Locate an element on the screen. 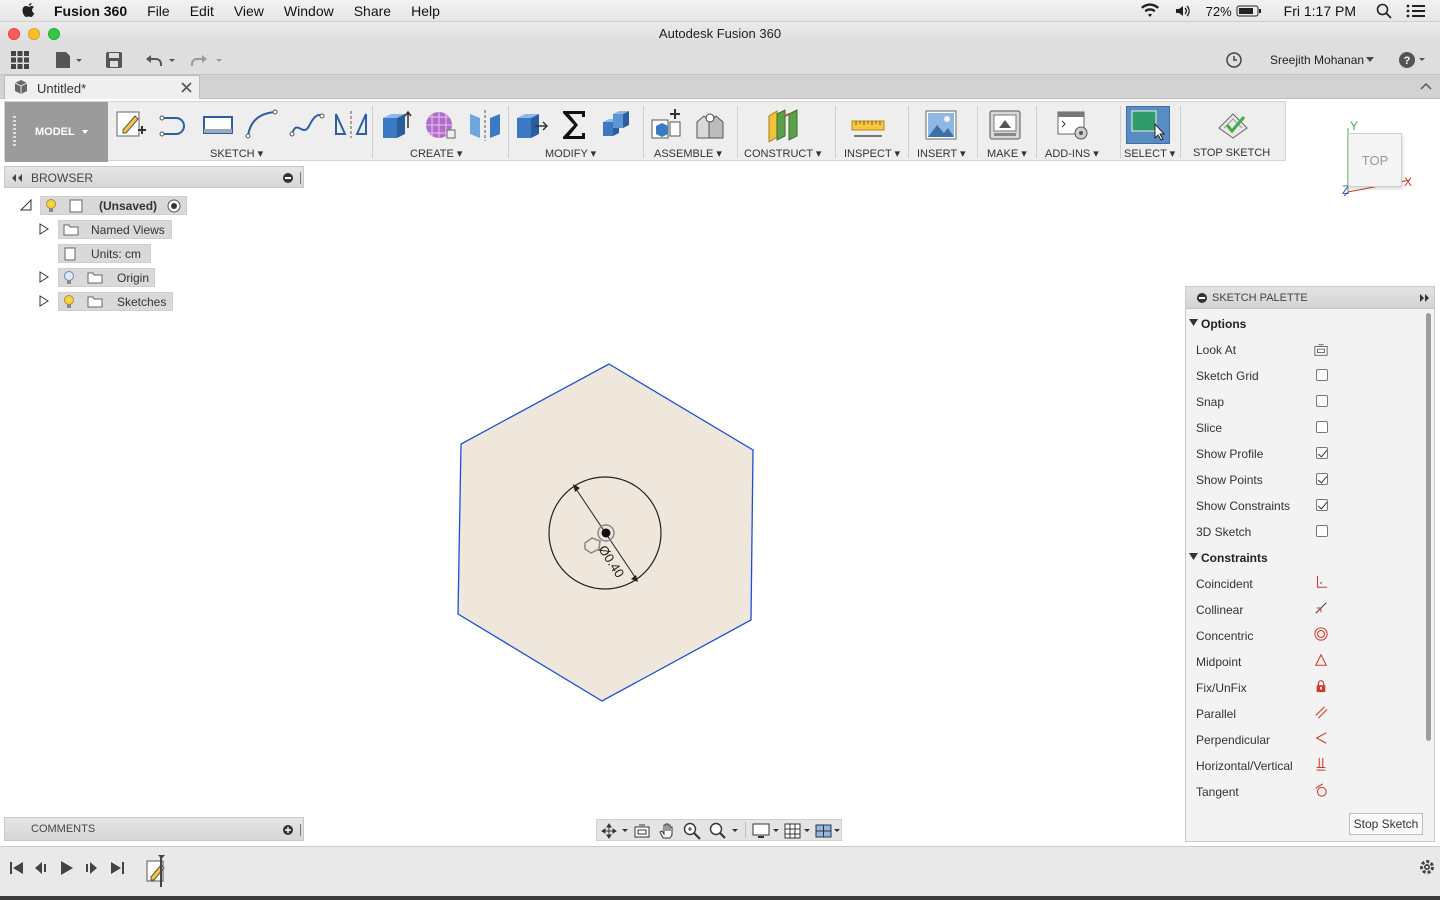 The width and height of the screenshot is (1440, 900). comments-panel: COMMENTS is located at coordinates (154, 829).